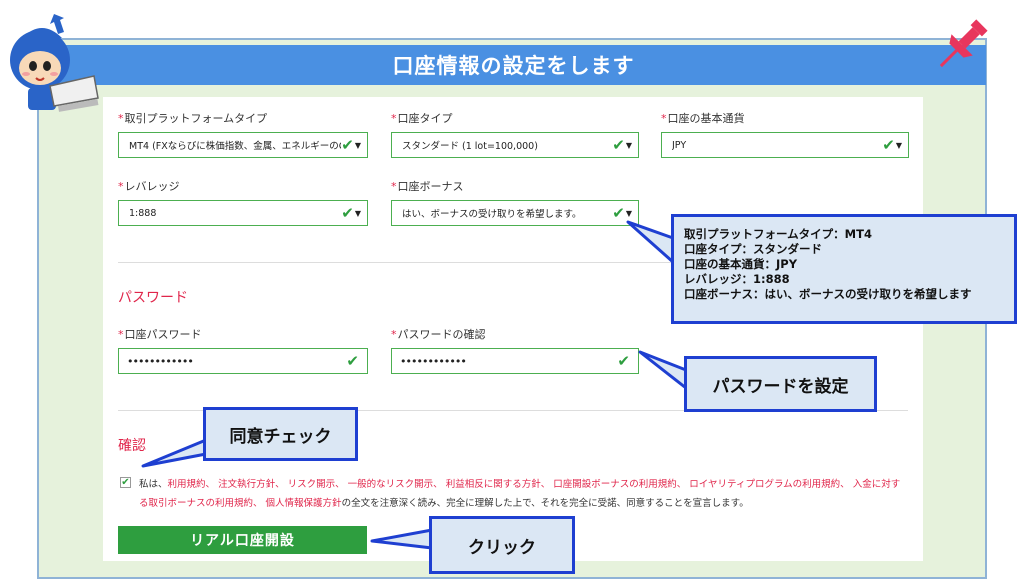 The image size is (1024, 585). Describe the element at coordinates (780, 384) in the screenshot. I see `password-callout: パスワードを設定` at that location.